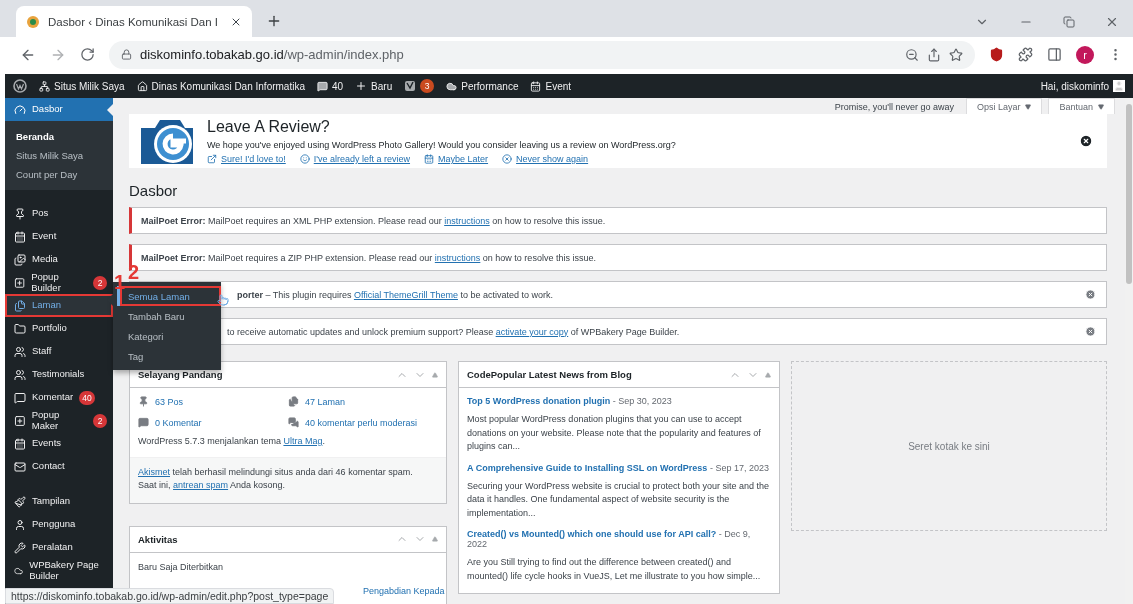  I want to click on news-link: Created() vs Mounted() which one should use for API call?, so click(592, 534).